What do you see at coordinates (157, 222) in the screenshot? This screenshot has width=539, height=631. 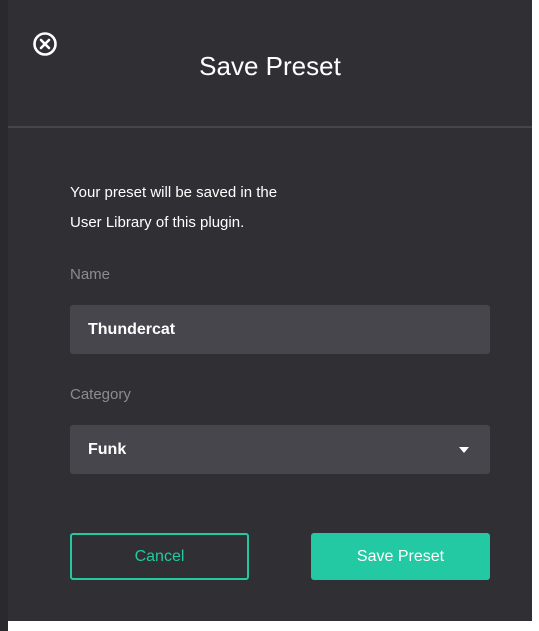 I see `description-line-2: User Library of this plugin.` at bounding box center [157, 222].